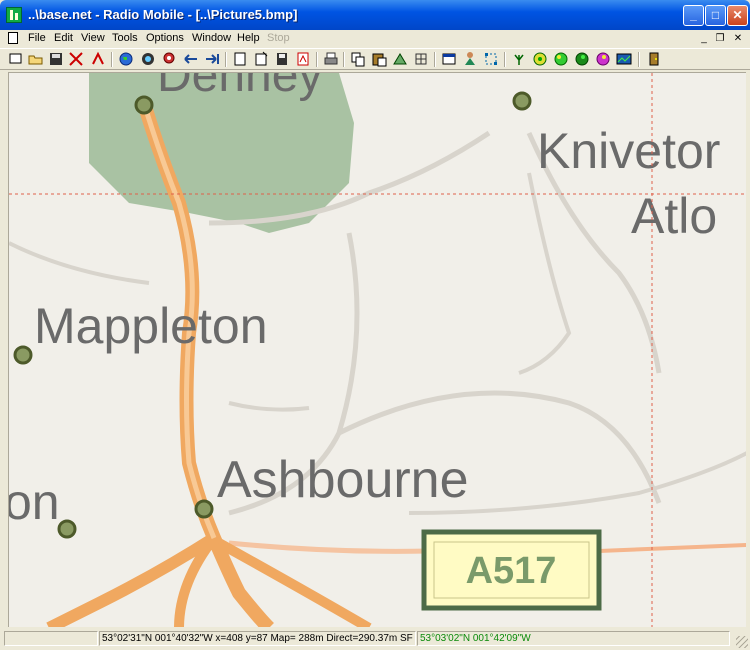 This screenshot has height=650, width=750. Describe the element at coordinates (738, 38) in the screenshot. I see `mdi-close-button: ✕` at that location.